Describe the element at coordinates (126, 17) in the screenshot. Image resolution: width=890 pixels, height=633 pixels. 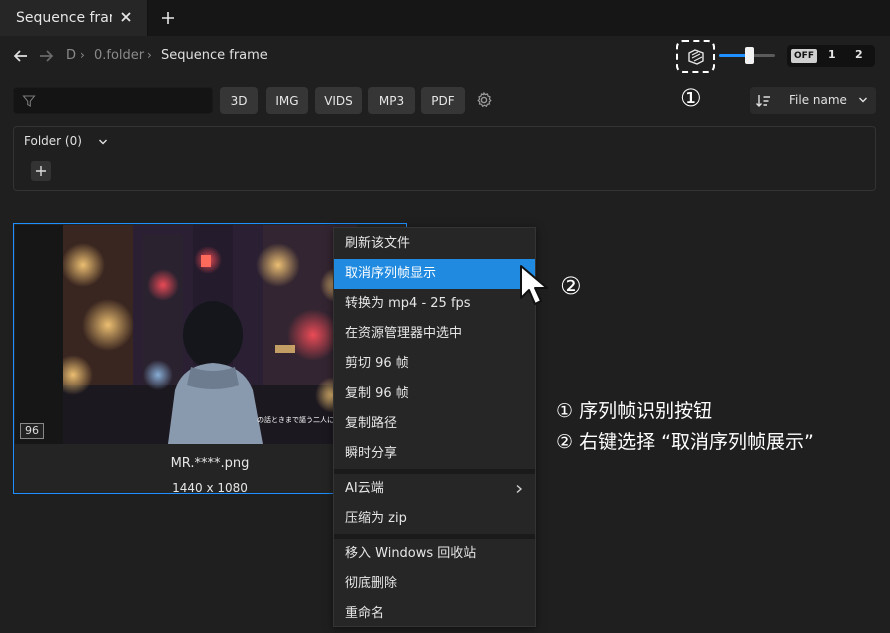
I see `close-icon` at that location.